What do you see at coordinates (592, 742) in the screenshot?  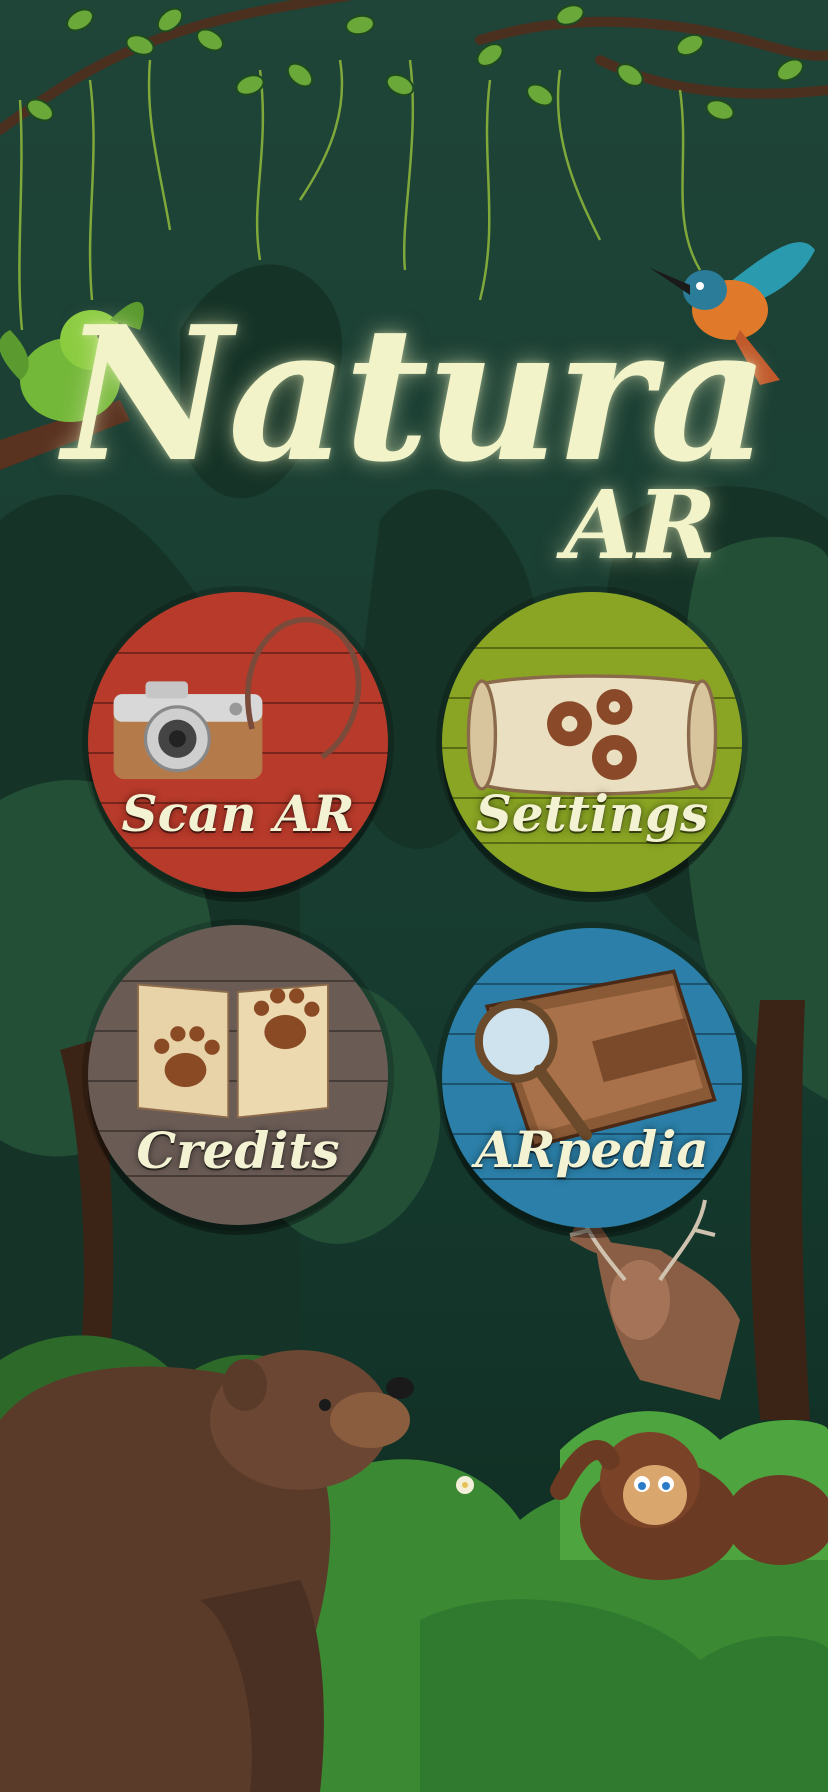 I see `settings-button: Settings` at bounding box center [592, 742].